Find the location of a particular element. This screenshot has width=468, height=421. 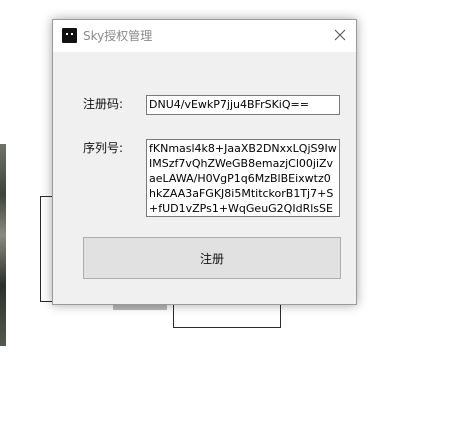

reg-code-field: DNU4/vEwkP7jju4BFrSKiQ== is located at coordinates (243, 105).